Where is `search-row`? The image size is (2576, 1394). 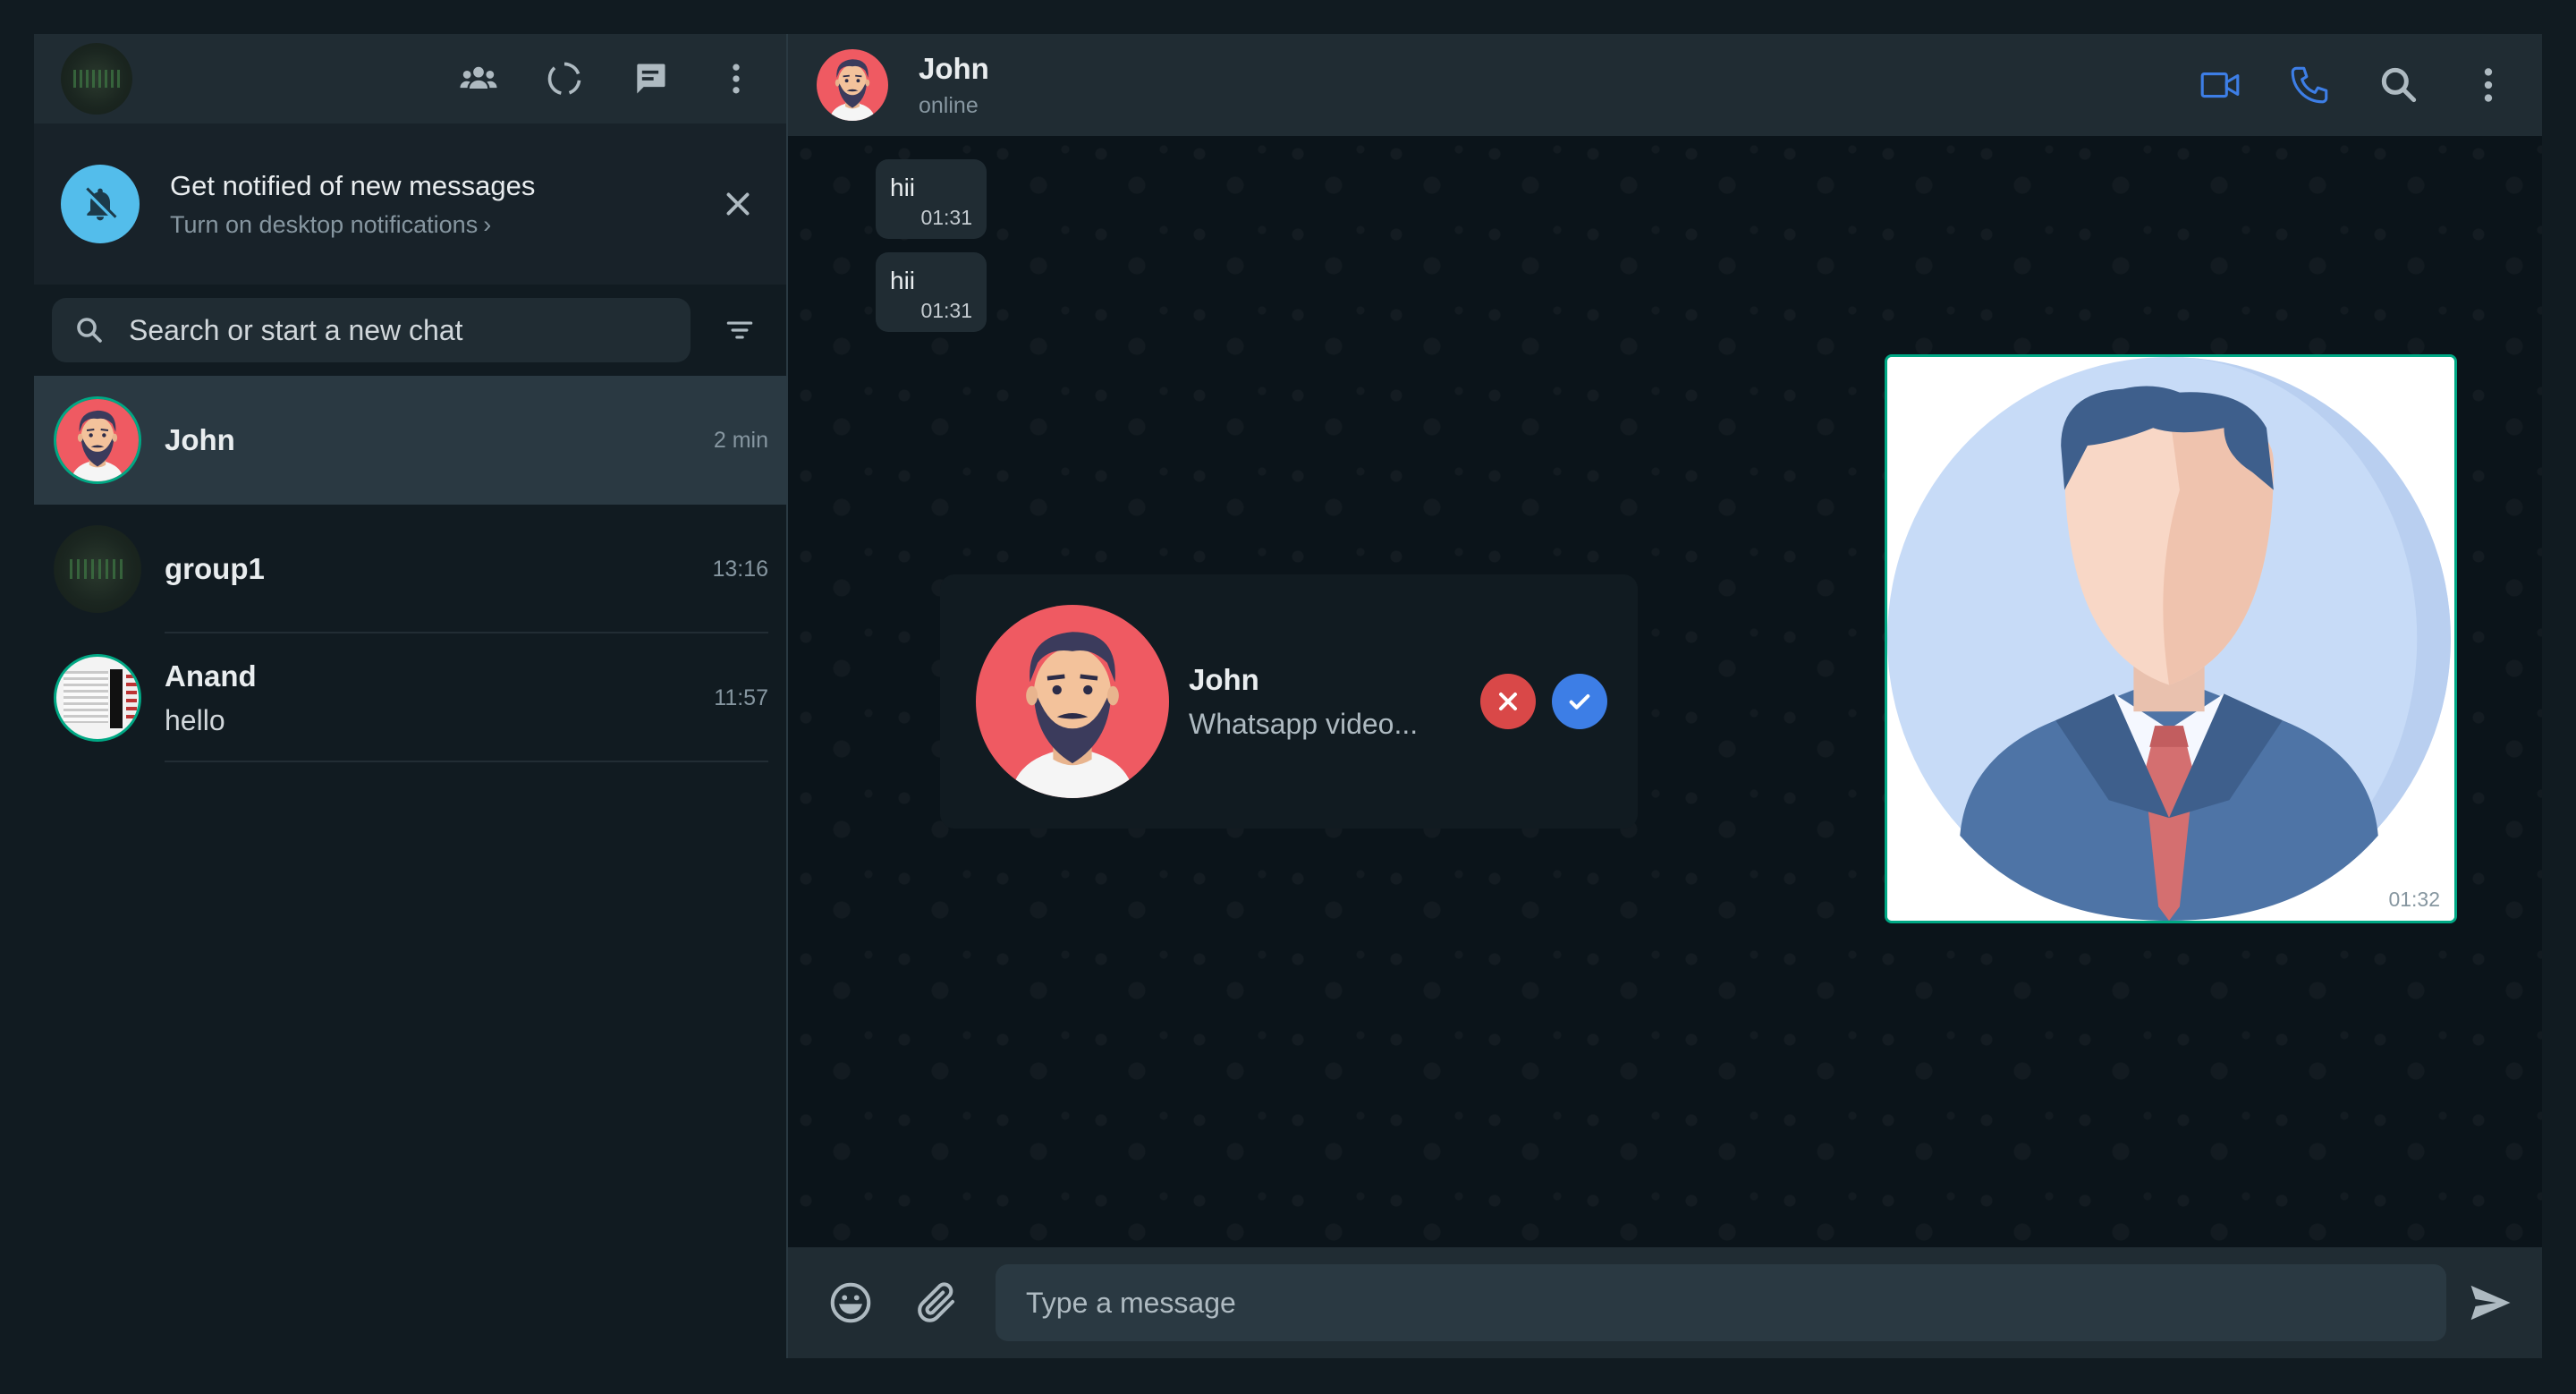 search-row is located at coordinates (410, 330).